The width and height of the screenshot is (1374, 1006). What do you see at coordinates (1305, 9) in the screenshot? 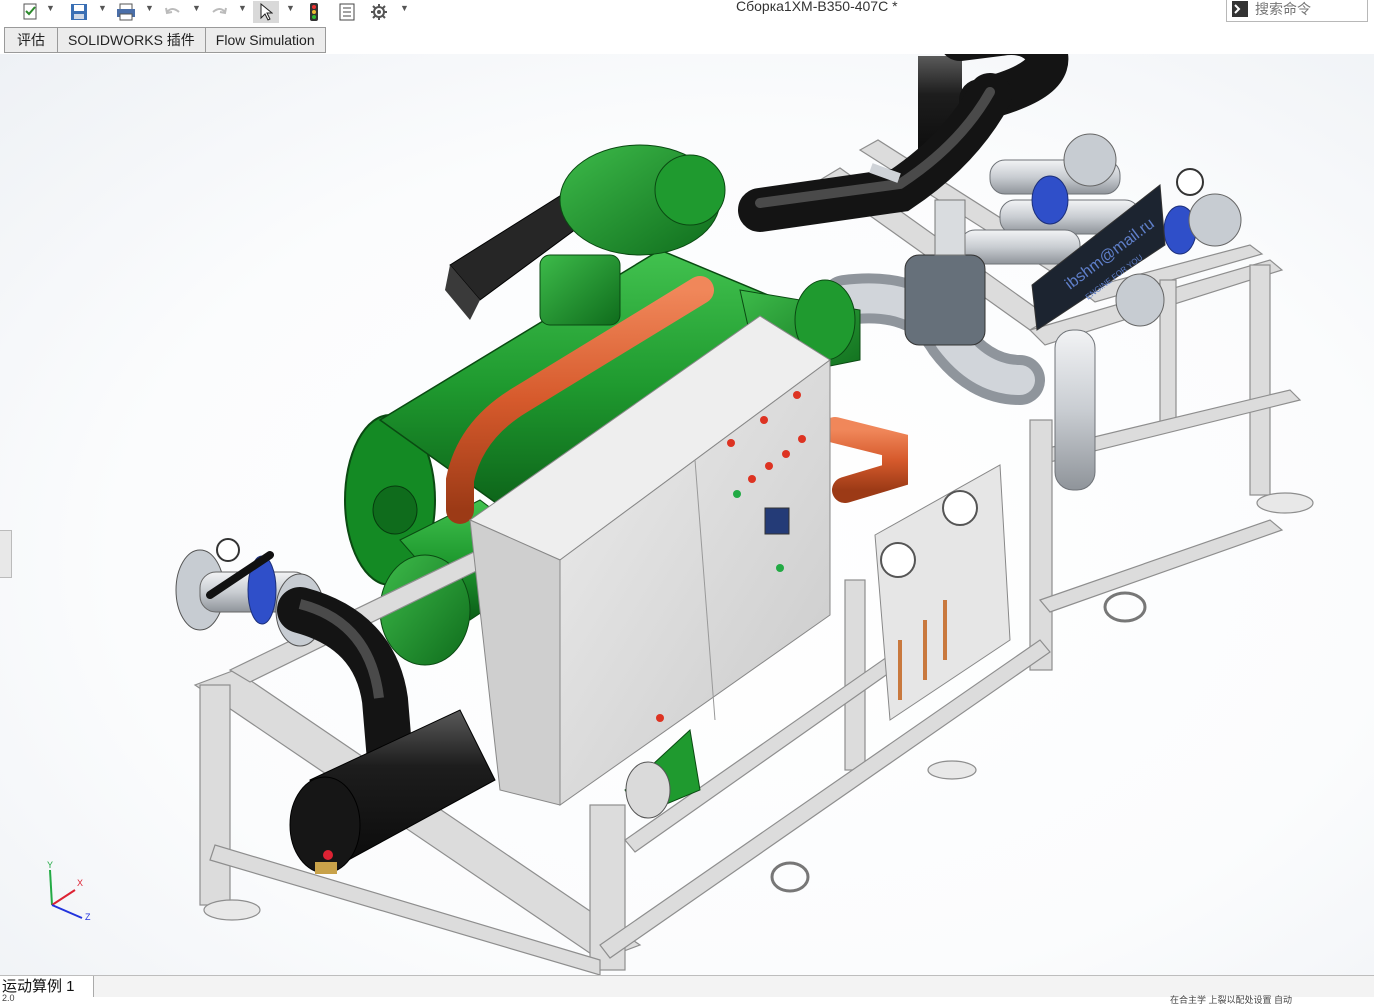
I see `search-input` at bounding box center [1305, 9].